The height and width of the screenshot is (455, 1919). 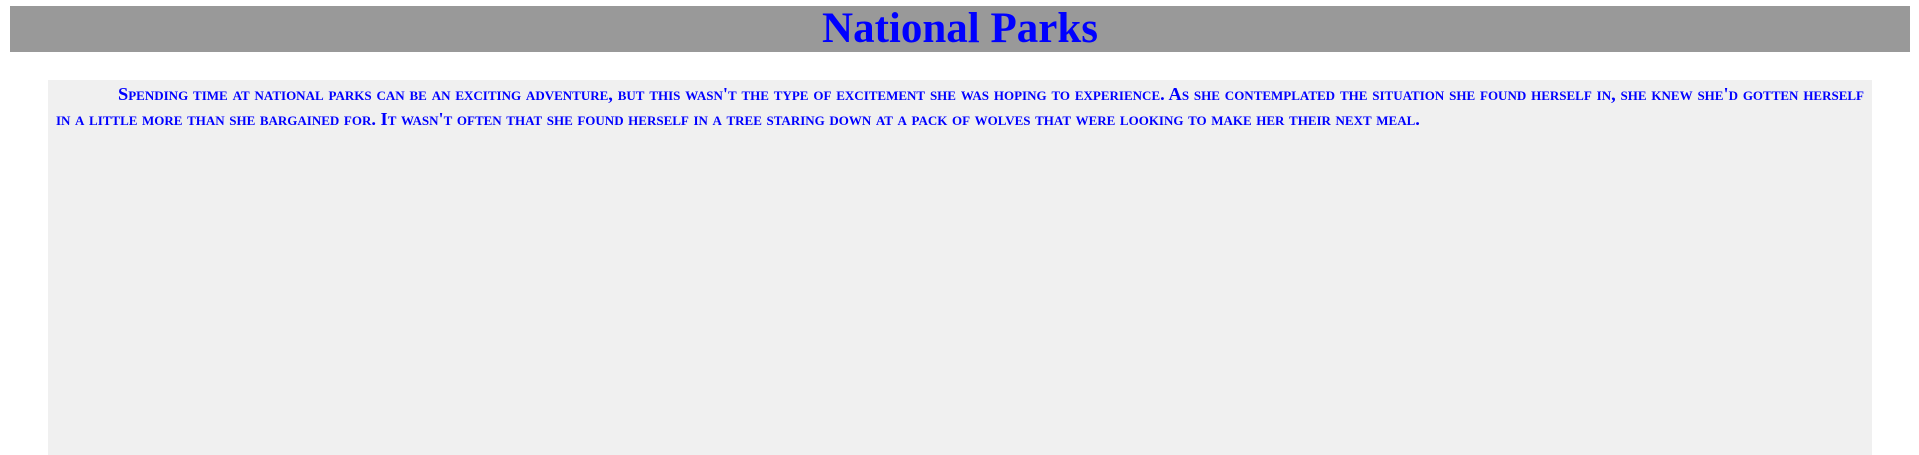 I want to click on page-title: National Parks, so click(x=960, y=28).